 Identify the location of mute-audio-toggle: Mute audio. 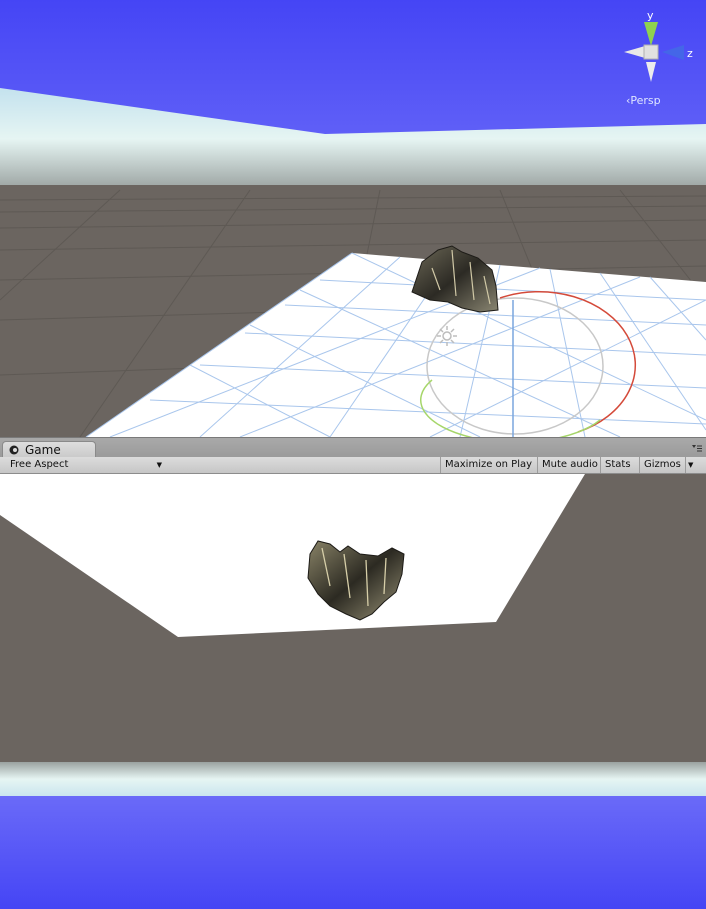
(568, 465).